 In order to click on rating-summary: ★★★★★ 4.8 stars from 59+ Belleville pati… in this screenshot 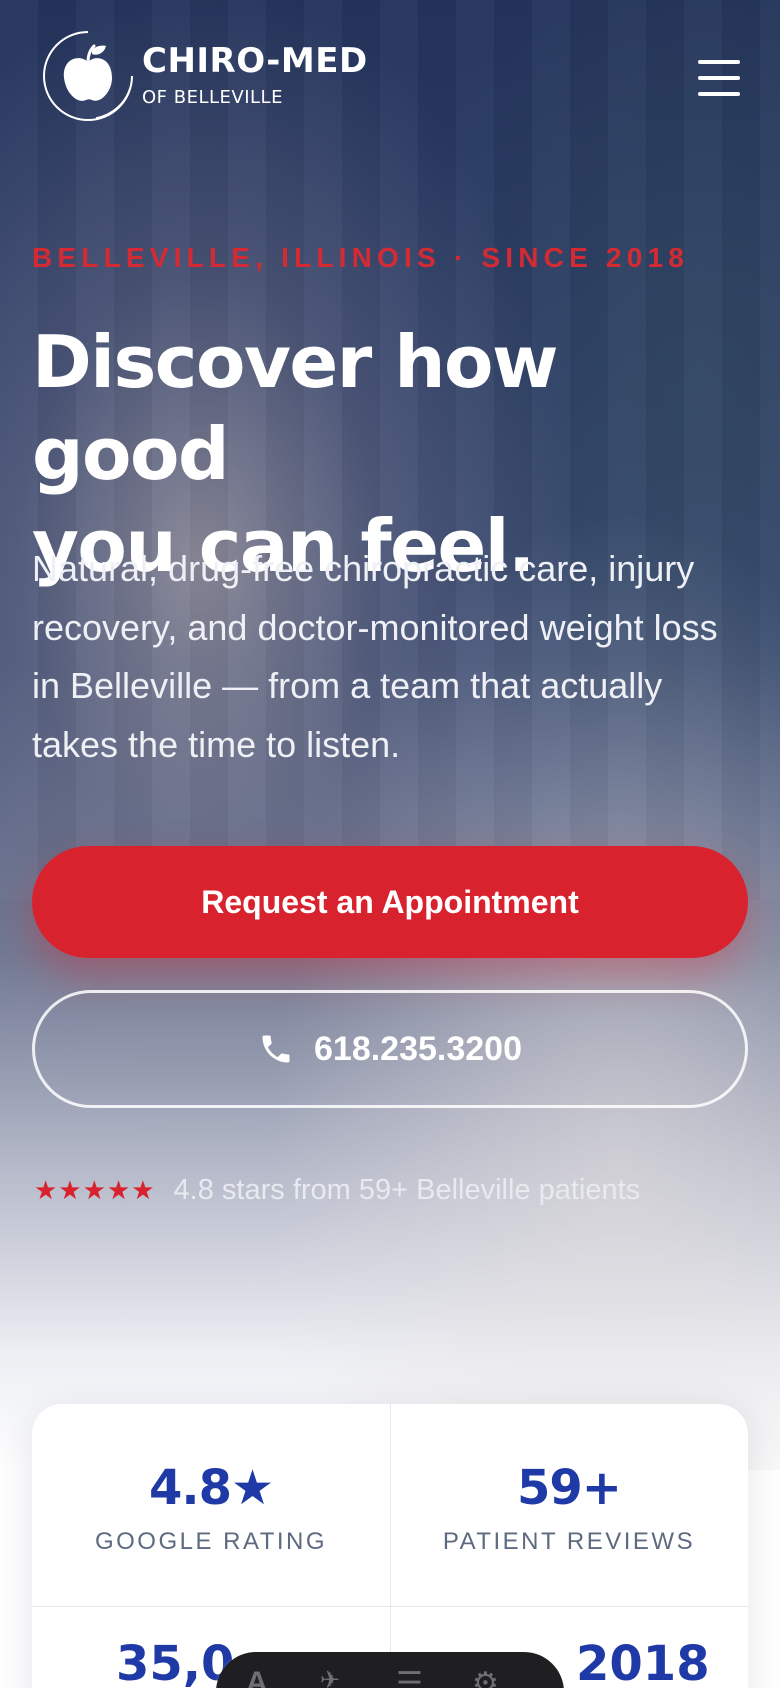, I will do `click(337, 1190)`.